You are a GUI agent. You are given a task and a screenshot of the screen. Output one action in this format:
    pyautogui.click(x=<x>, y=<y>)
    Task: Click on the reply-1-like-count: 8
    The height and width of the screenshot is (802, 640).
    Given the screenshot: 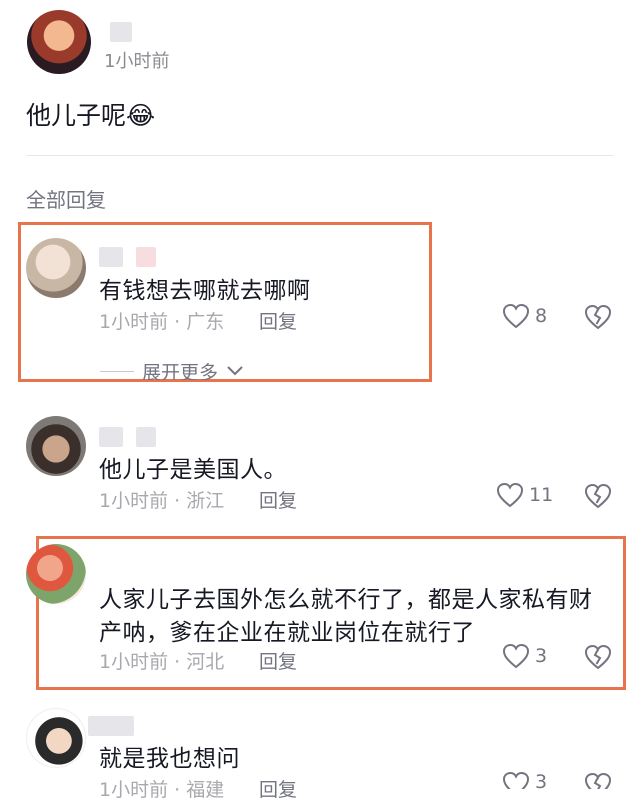 What is the action you would take?
    pyautogui.click(x=541, y=316)
    